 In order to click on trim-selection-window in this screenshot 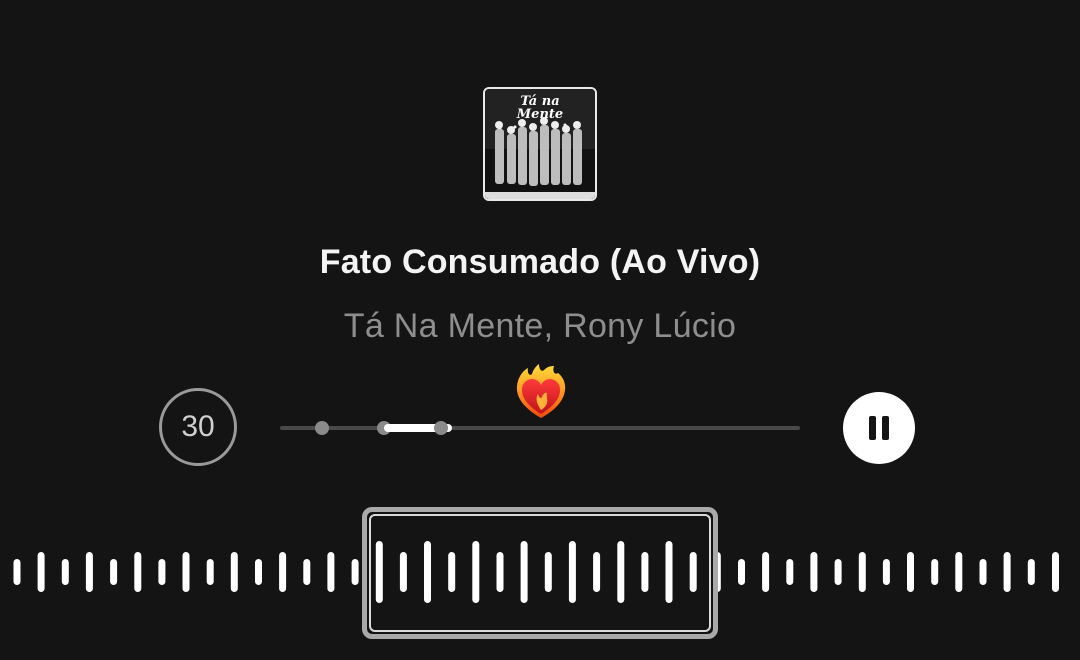, I will do `click(540, 573)`.